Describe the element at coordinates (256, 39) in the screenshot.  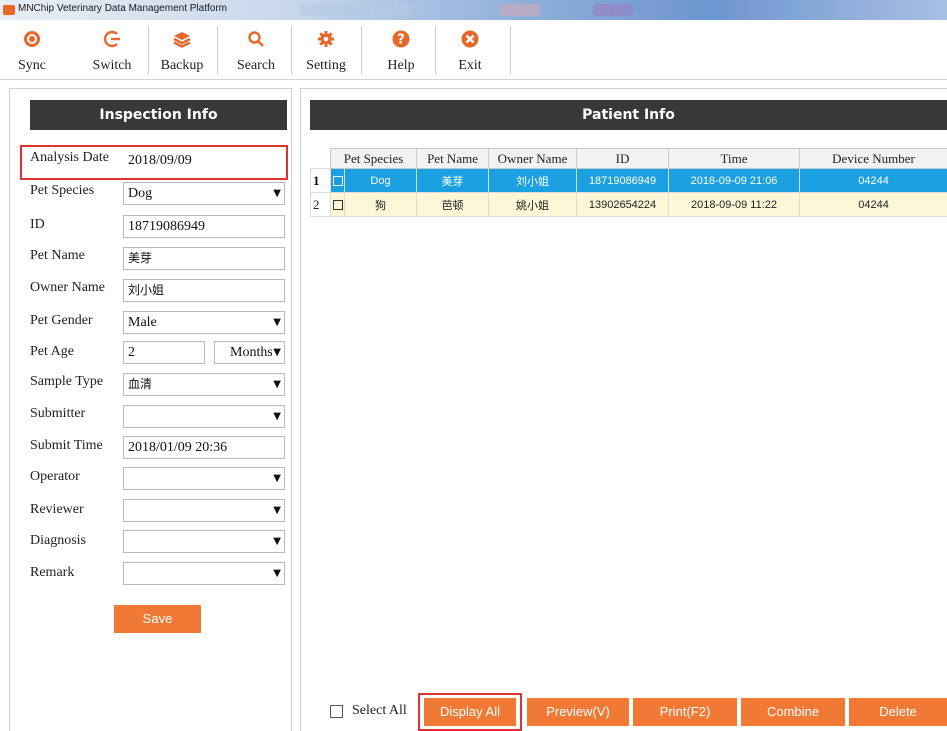
I see `search-icon` at that location.